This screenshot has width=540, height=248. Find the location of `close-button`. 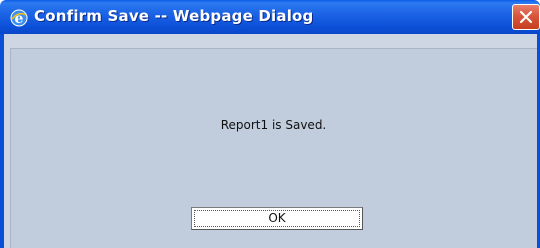

close-button is located at coordinates (526, 17).